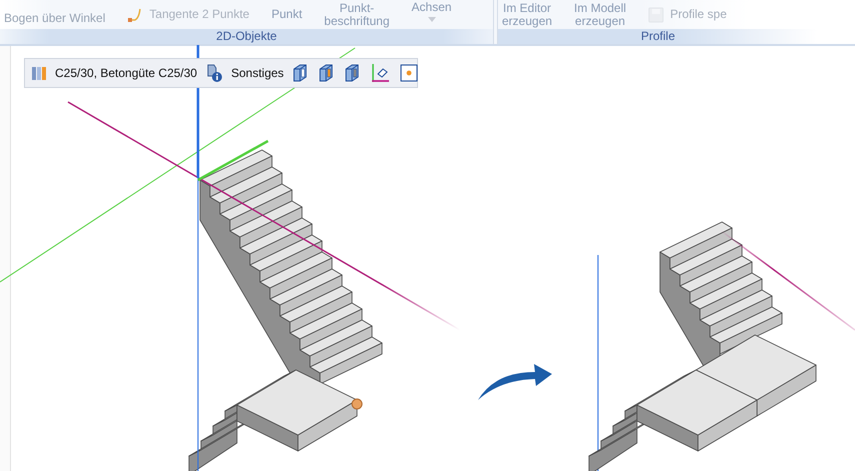 Image resolution: width=855 pixels, height=471 pixels. Describe the element at coordinates (246, 36) in the screenshot. I see `group-label: 2D-Objekte` at that location.